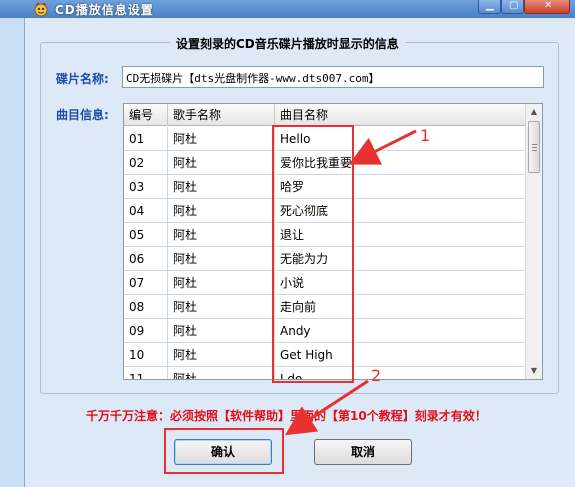 The image size is (575, 487). Describe the element at coordinates (489, 7) in the screenshot. I see `minimize-button: ▁` at that location.